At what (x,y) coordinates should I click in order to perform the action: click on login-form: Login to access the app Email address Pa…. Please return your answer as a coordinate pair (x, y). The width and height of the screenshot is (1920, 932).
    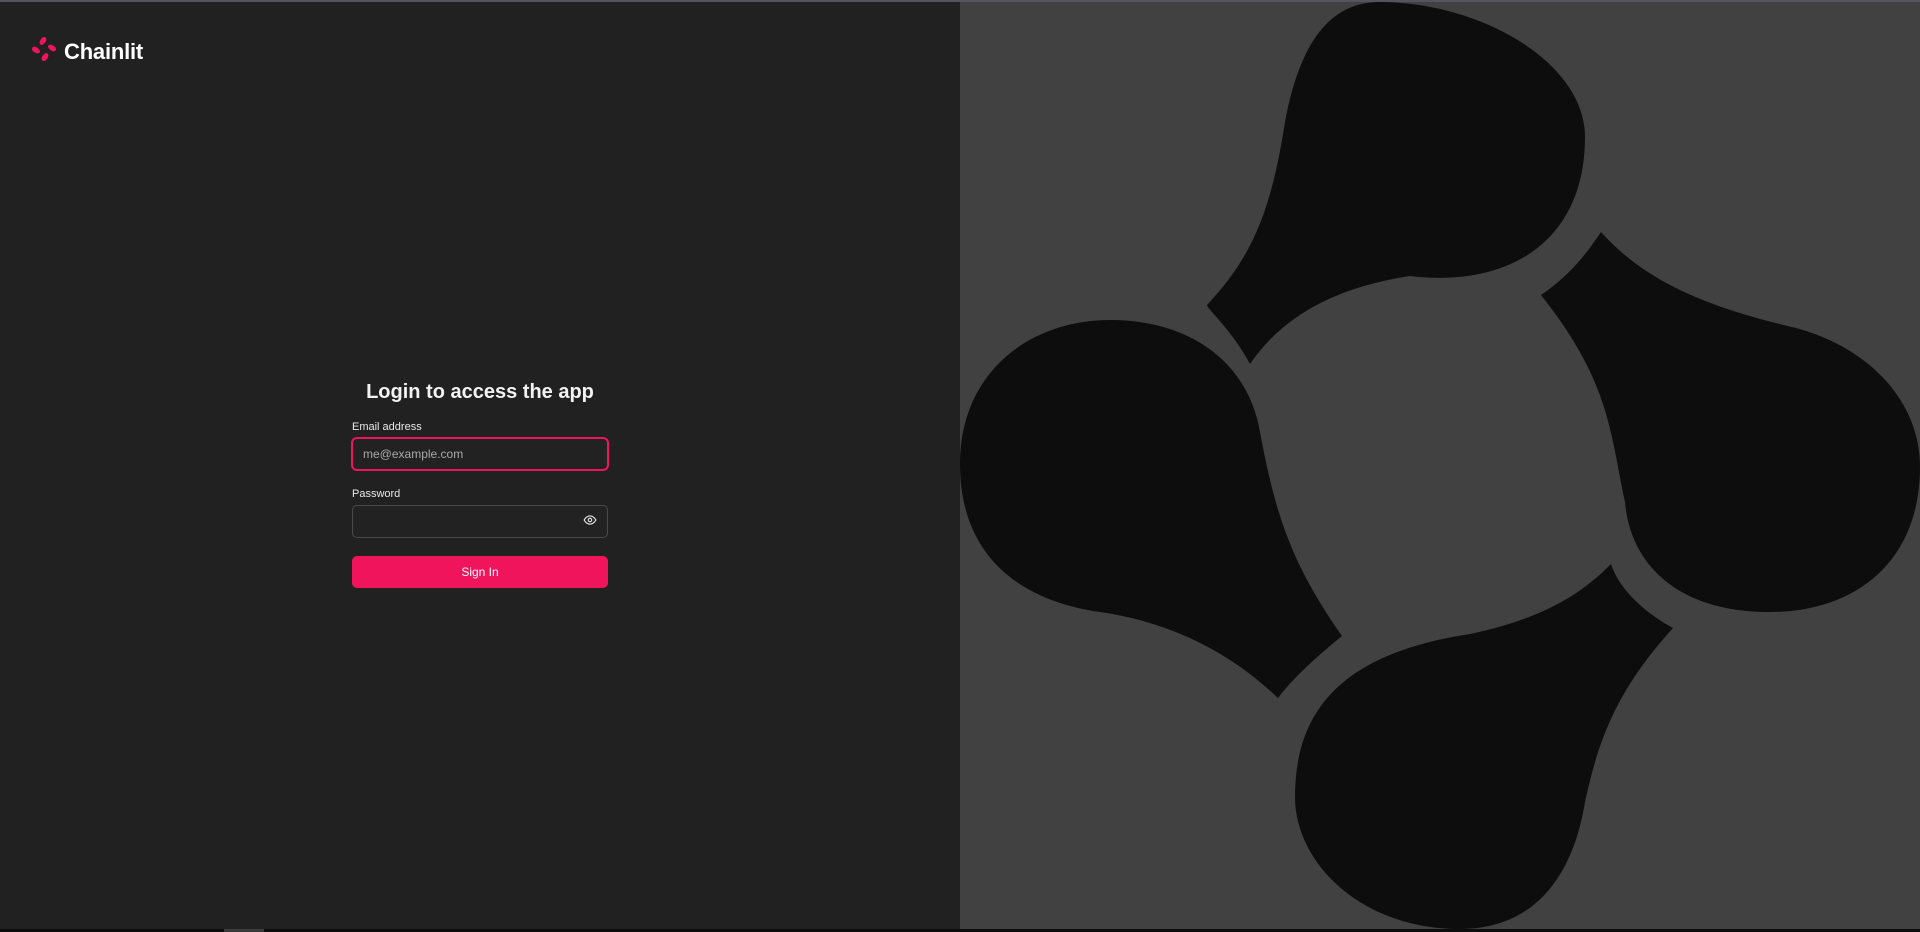
    Looking at the image, I should click on (480, 483).